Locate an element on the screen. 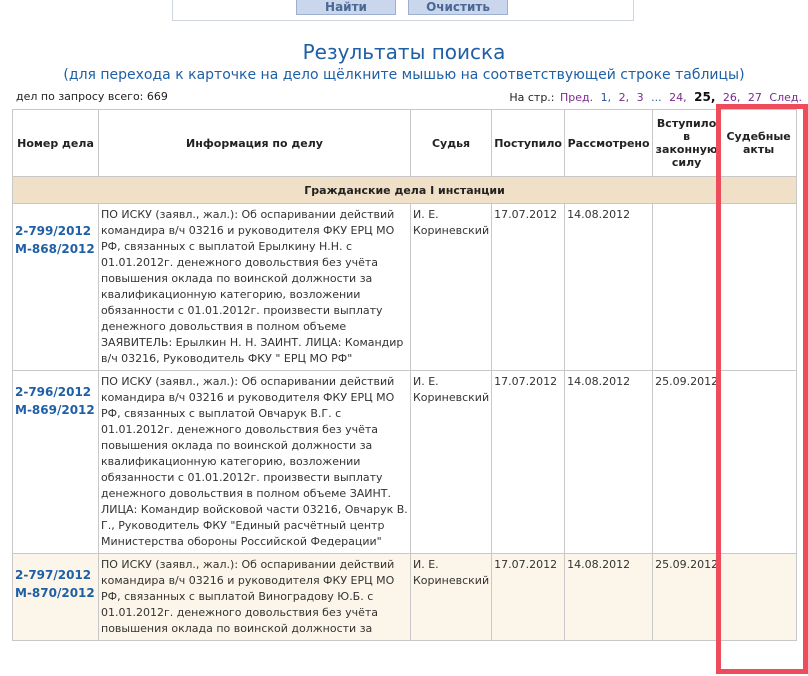 The height and width of the screenshot is (676, 808). pager-page-24: 24, is located at coordinates (678, 97).